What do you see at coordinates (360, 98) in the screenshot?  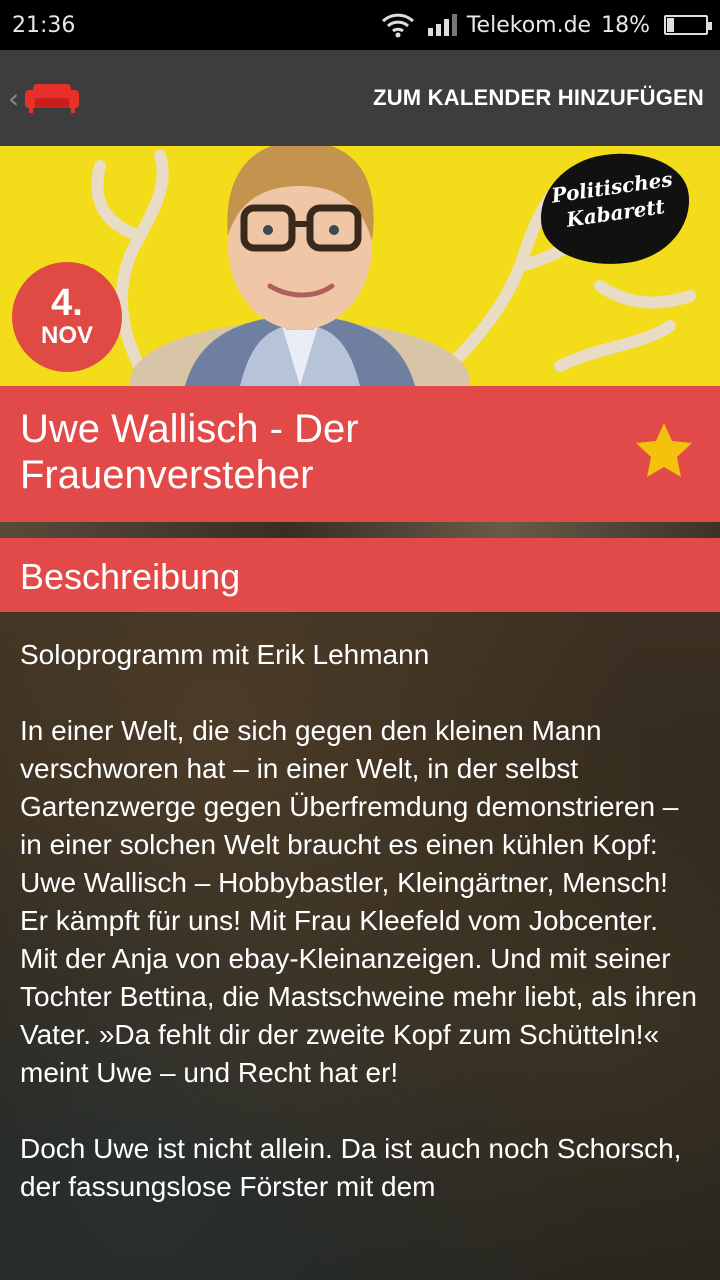 I see `app-bar: ‹ ZUM KALENDER HINZUFÜGEN` at bounding box center [360, 98].